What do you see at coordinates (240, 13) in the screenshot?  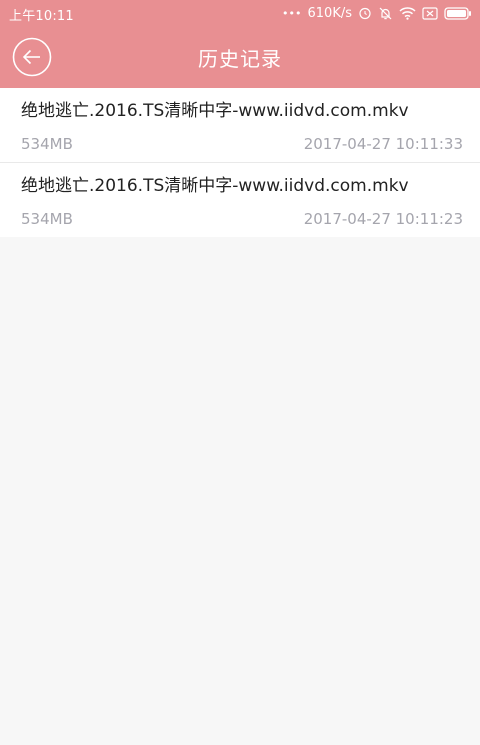 I see `status-bar: 上午10:11 ••• 610K/s` at bounding box center [240, 13].